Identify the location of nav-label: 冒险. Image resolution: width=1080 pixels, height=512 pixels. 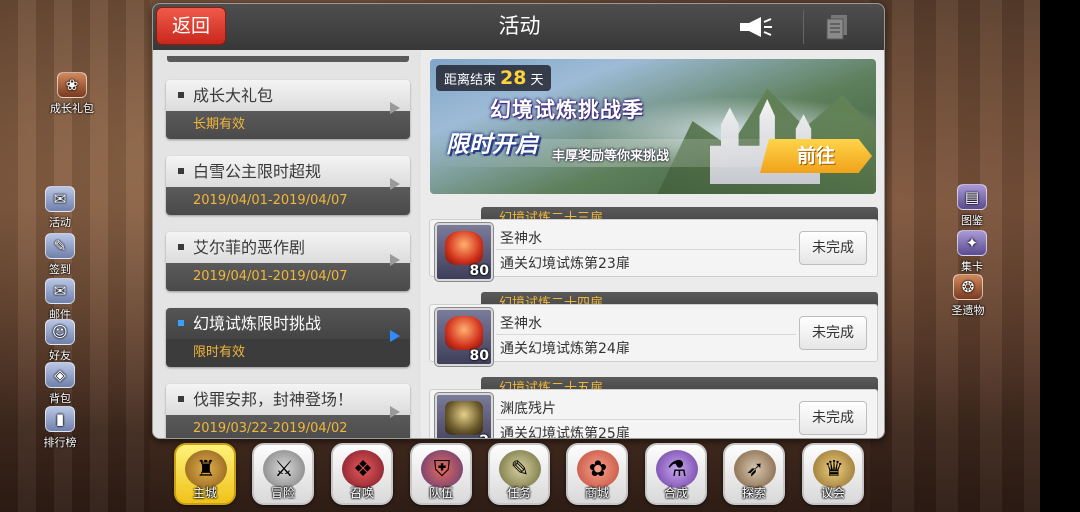
(282, 493).